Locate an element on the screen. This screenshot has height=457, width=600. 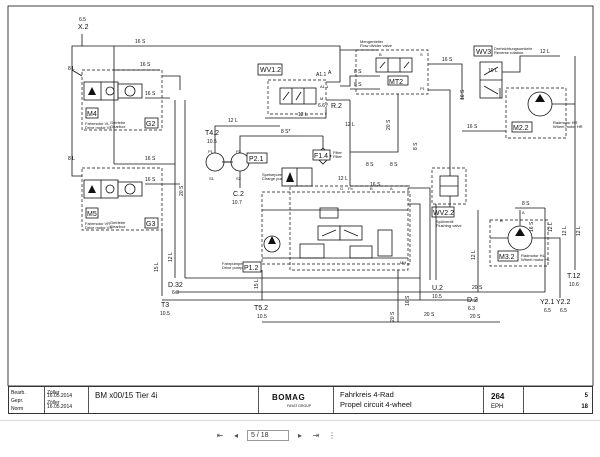
first-page-icon: ⇤ is located at coordinates (220, 435).